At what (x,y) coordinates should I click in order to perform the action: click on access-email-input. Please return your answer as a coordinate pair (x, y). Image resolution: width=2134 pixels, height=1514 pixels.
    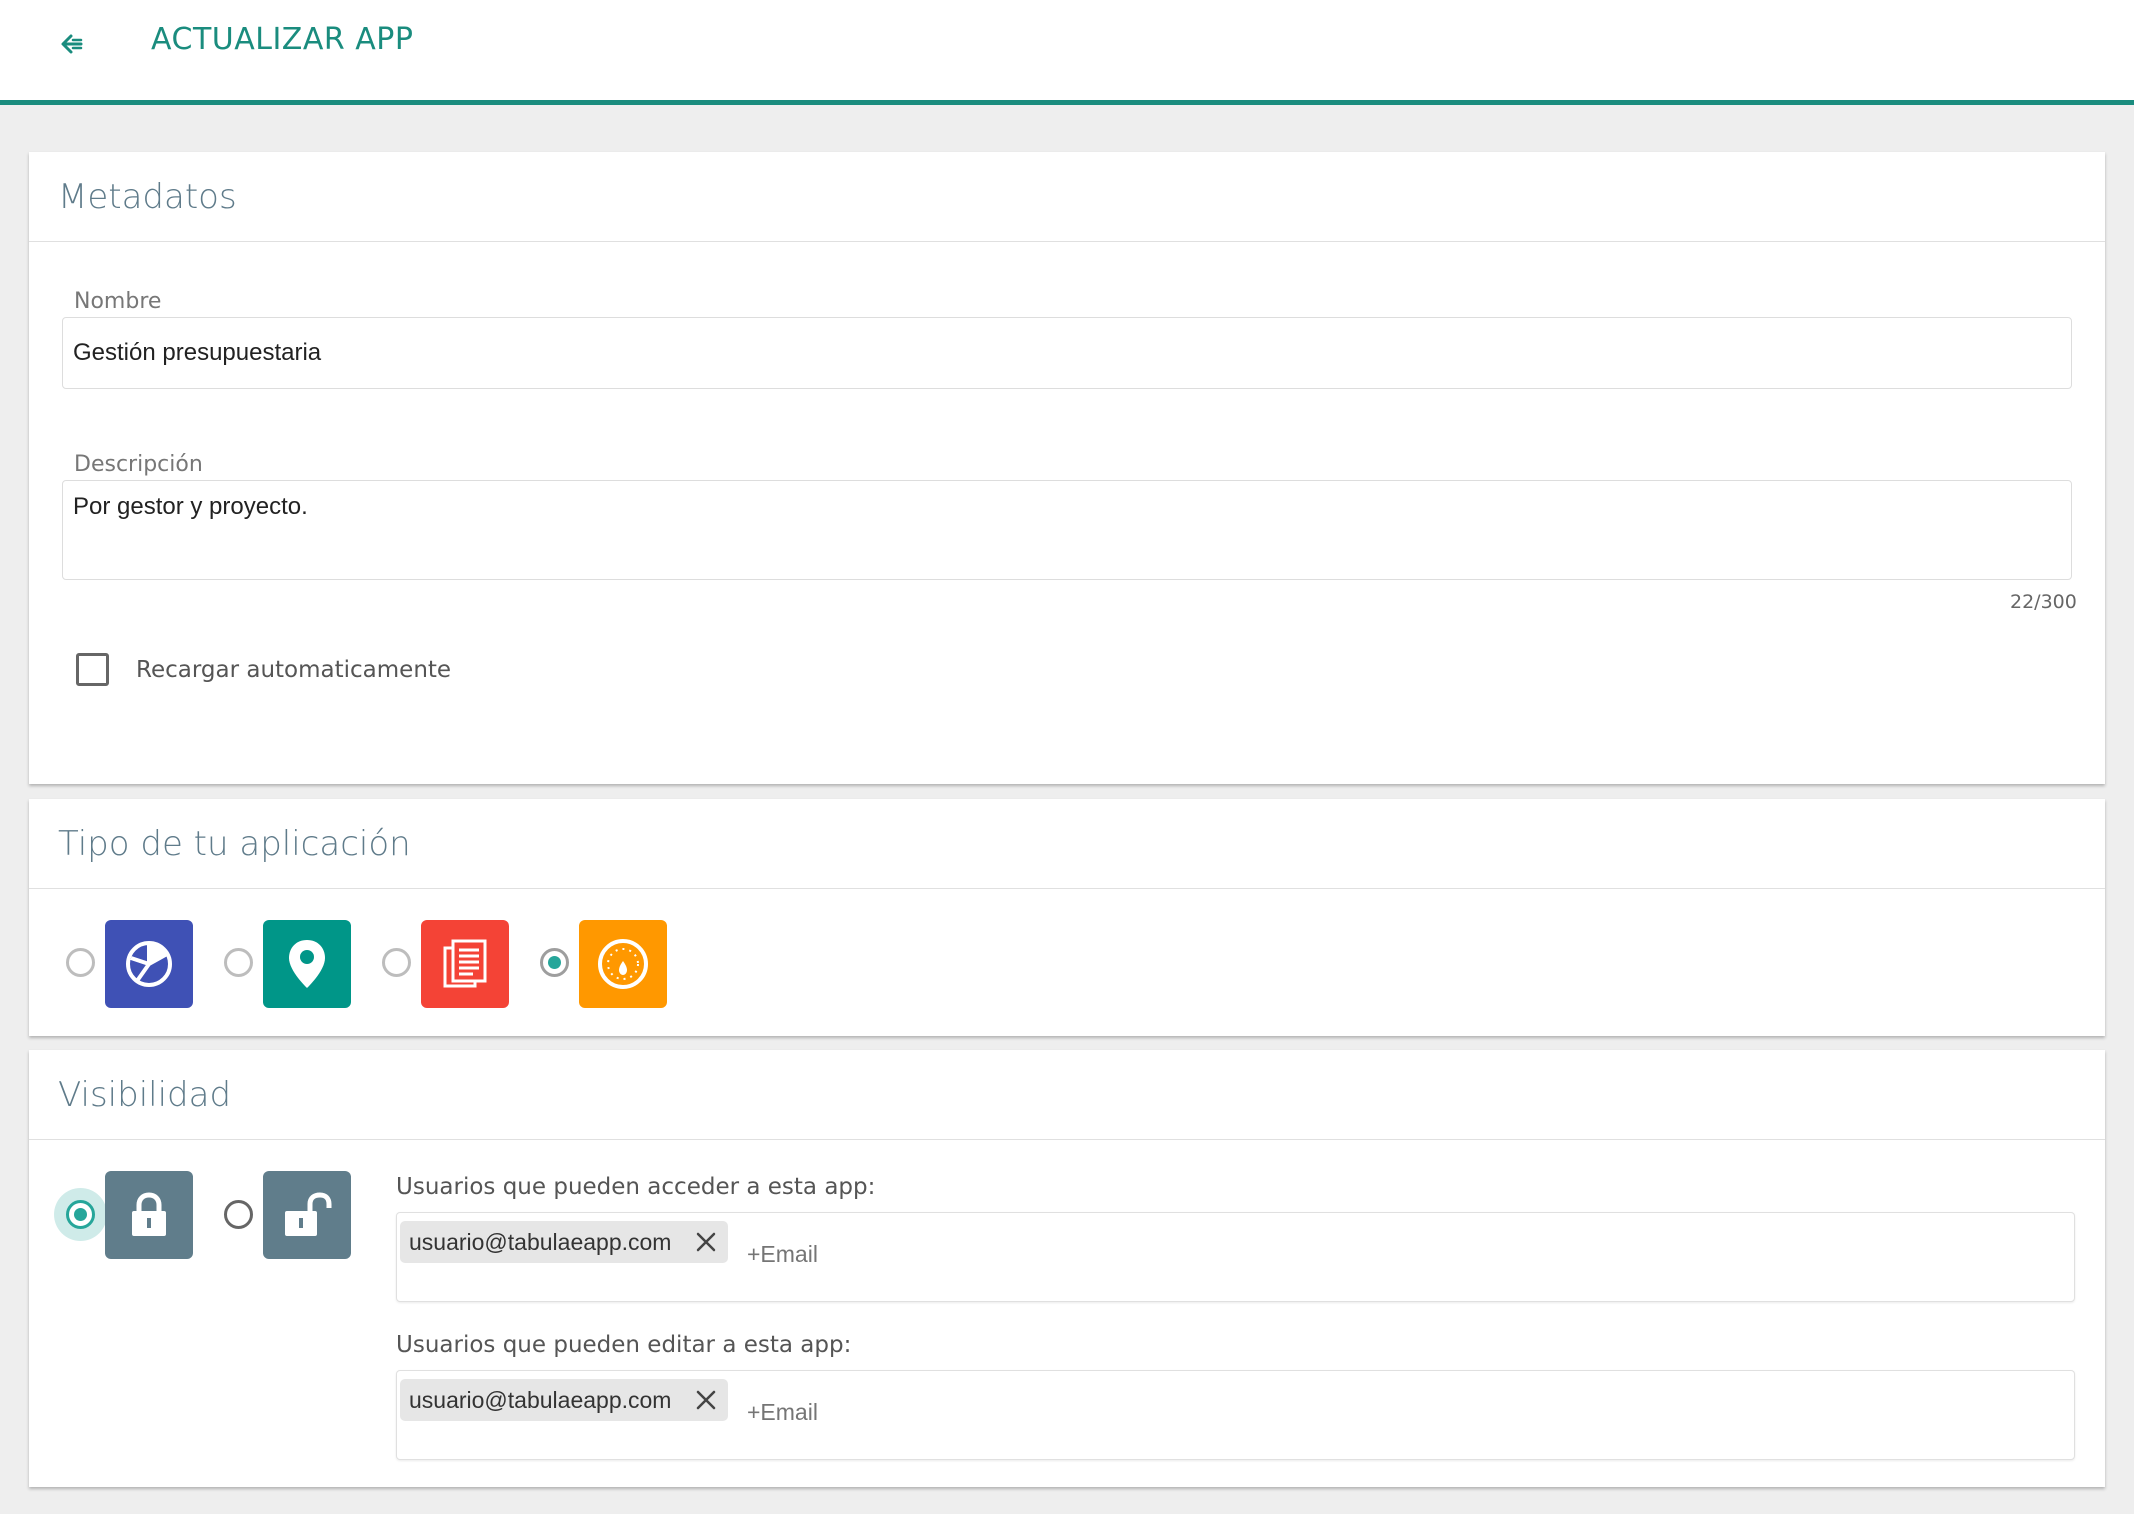
    Looking at the image, I should click on (897, 1254).